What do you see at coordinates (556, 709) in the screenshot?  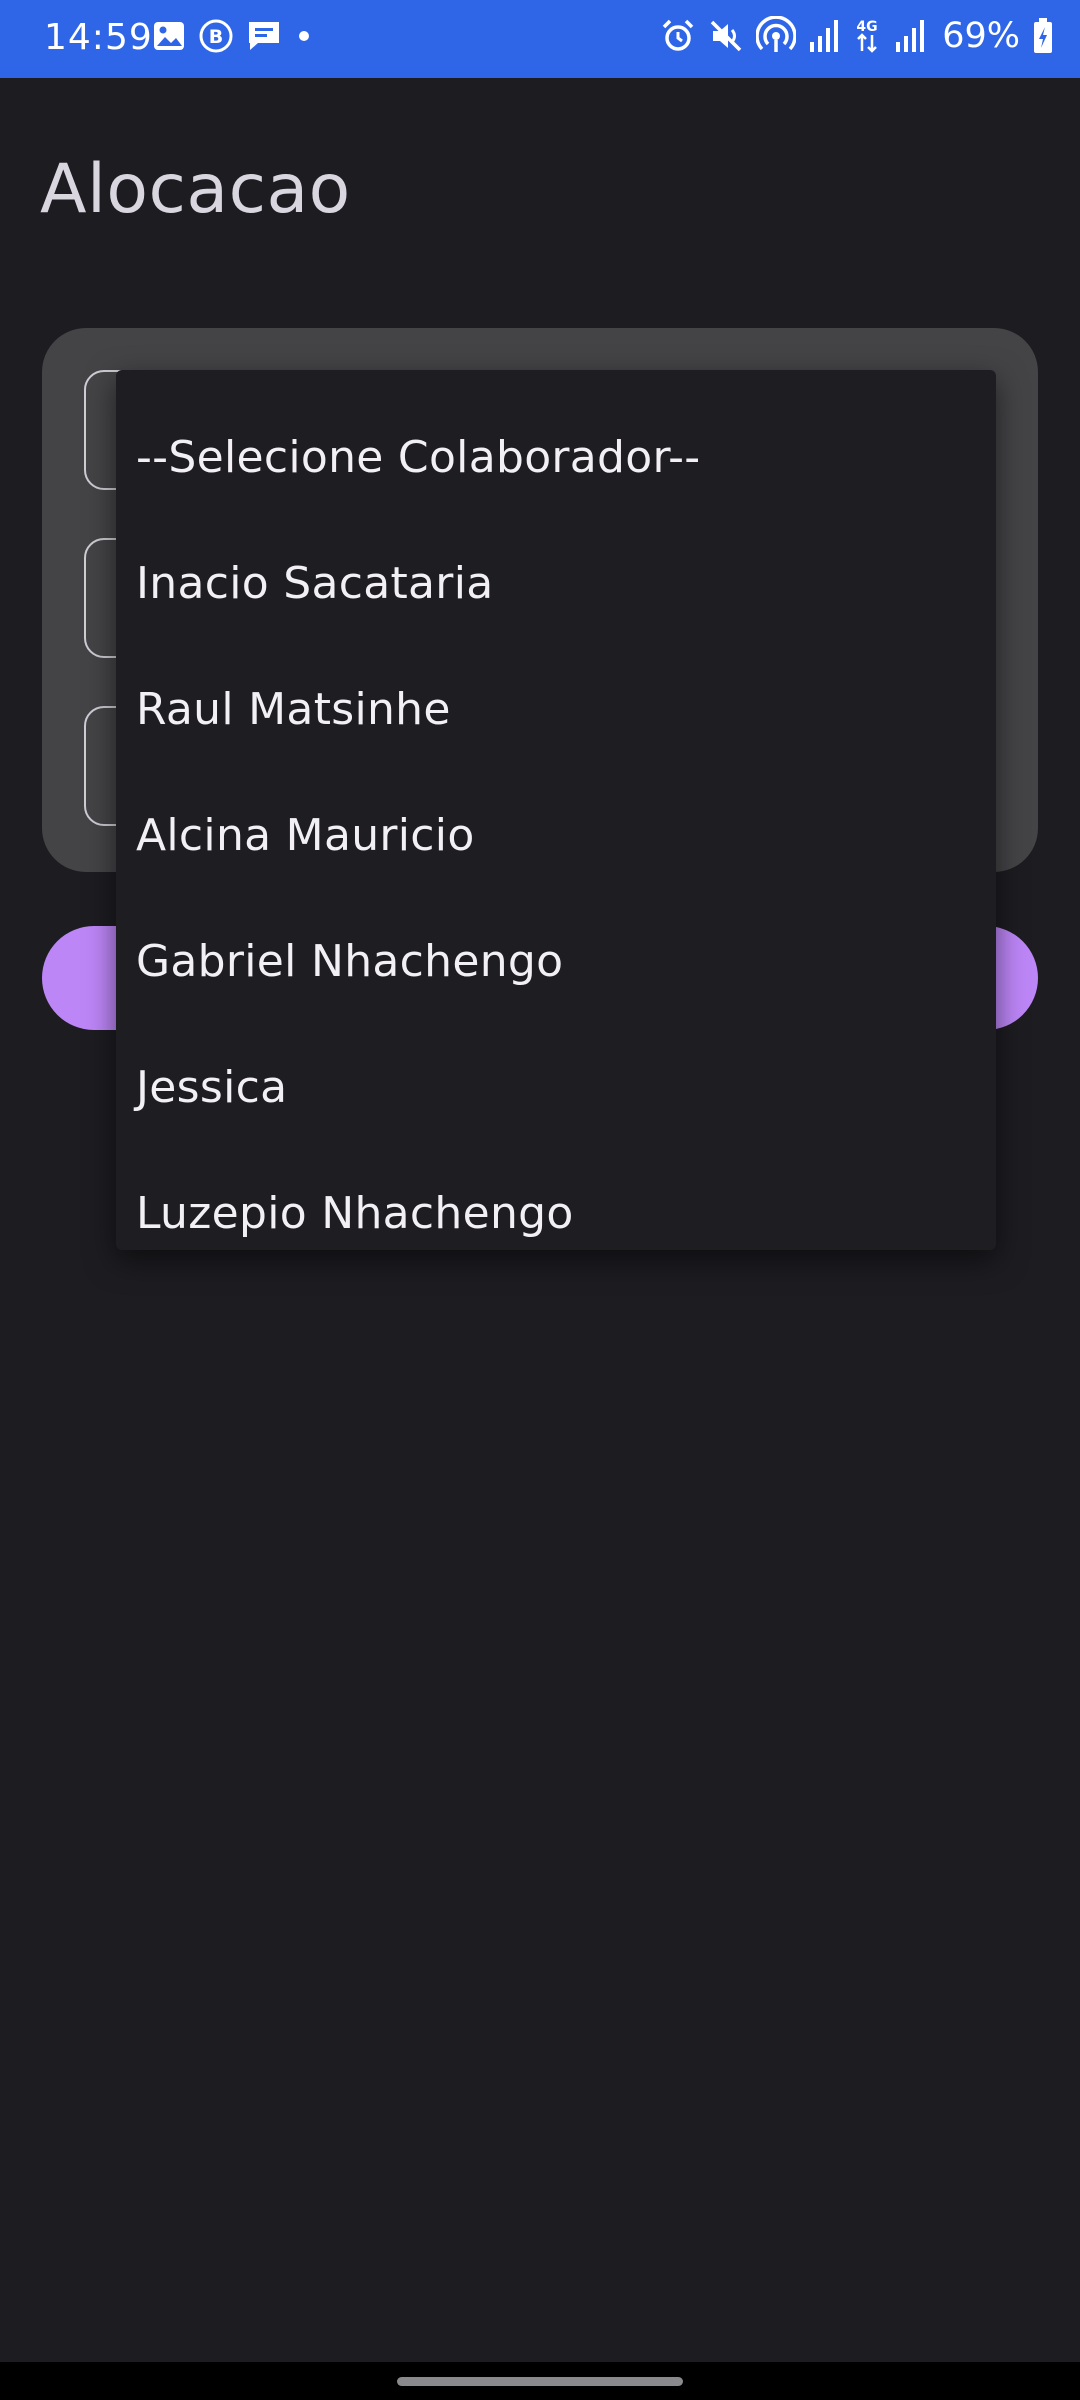 I see `dropdown-item-raul-matsinhe: Raul Matsinhe` at bounding box center [556, 709].